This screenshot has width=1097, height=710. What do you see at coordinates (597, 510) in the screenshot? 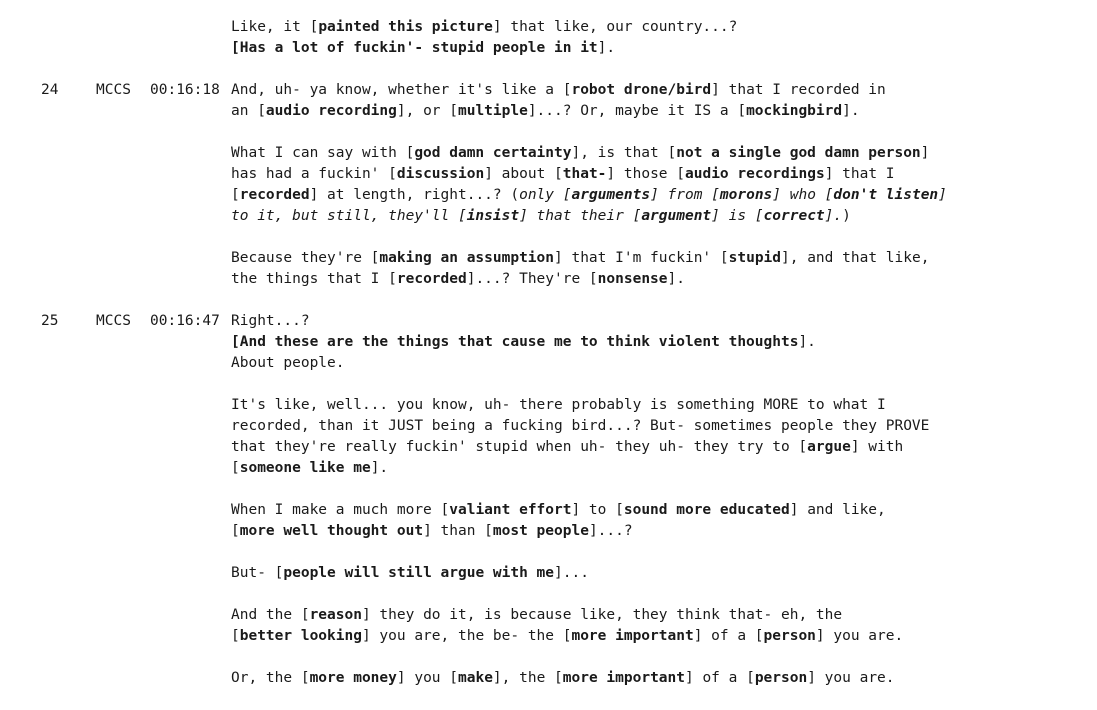
I see `text-segment: ] to [` at bounding box center [597, 510].